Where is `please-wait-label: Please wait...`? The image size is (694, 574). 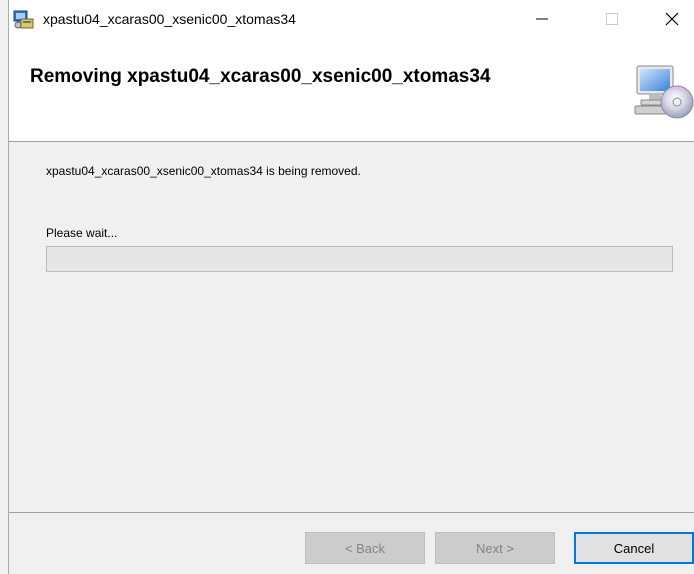
please-wait-label: Please wait... is located at coordinates (82, 233).